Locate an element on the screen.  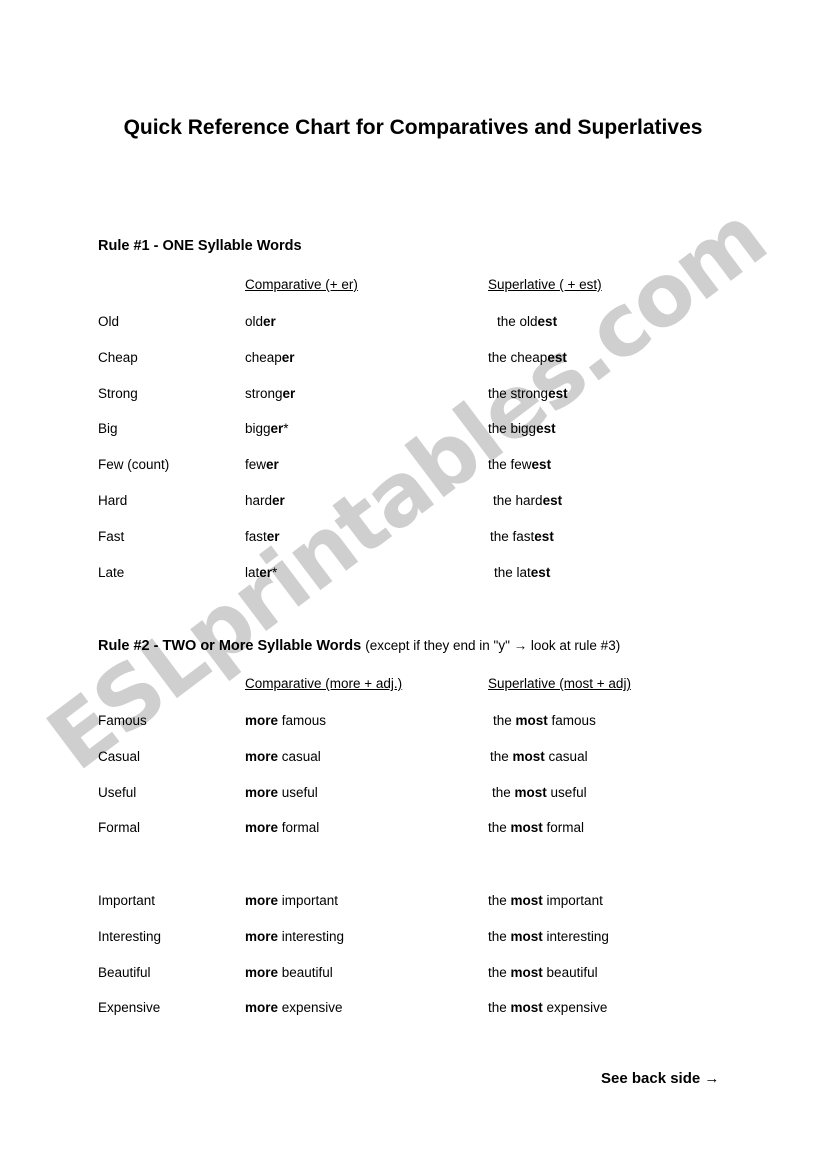
rule-2-comparative-header: Comparative (more + adj.) is located at coordinates (324, 683).